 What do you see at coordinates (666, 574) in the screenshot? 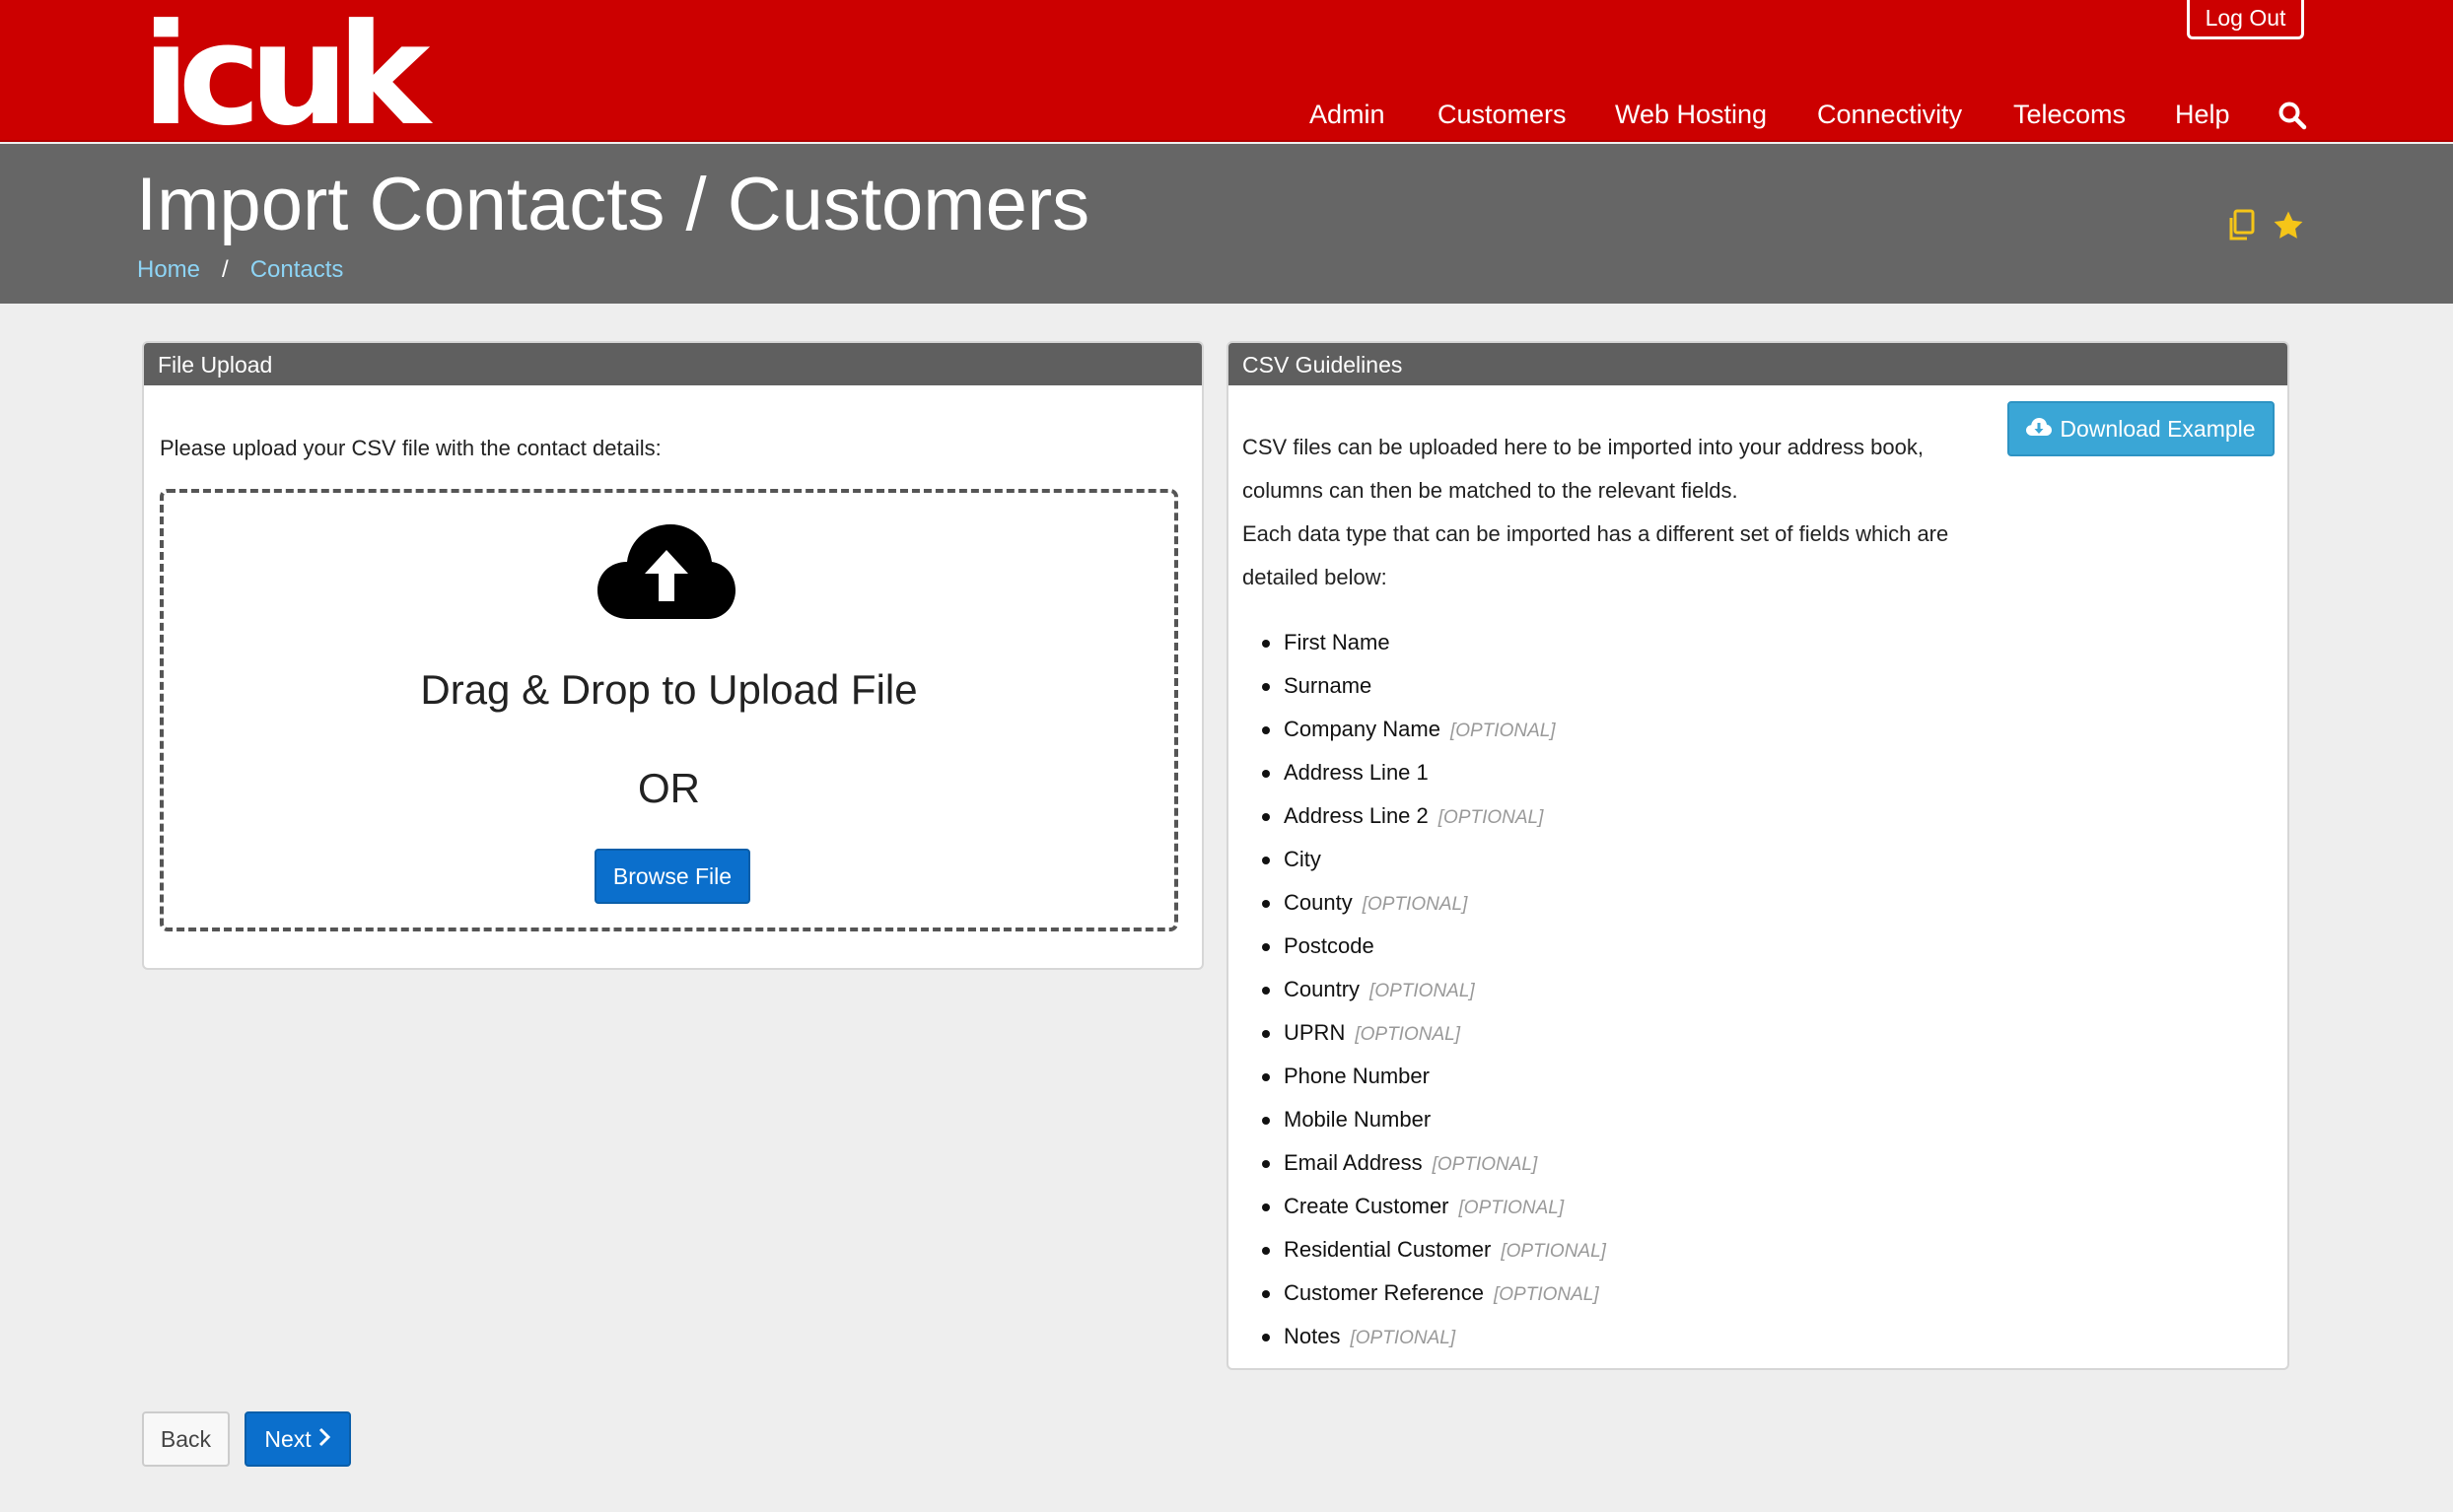
I see `cloud-upload-icon` at bounding box center [666, 574].